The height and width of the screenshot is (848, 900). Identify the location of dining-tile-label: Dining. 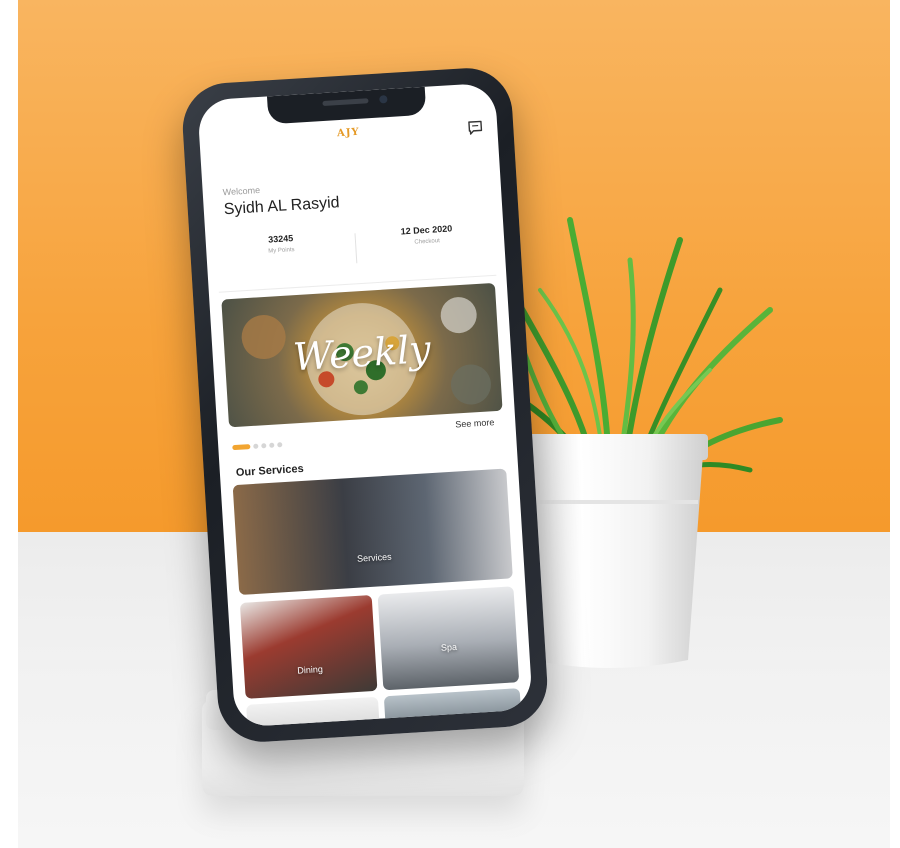
(310, 670).